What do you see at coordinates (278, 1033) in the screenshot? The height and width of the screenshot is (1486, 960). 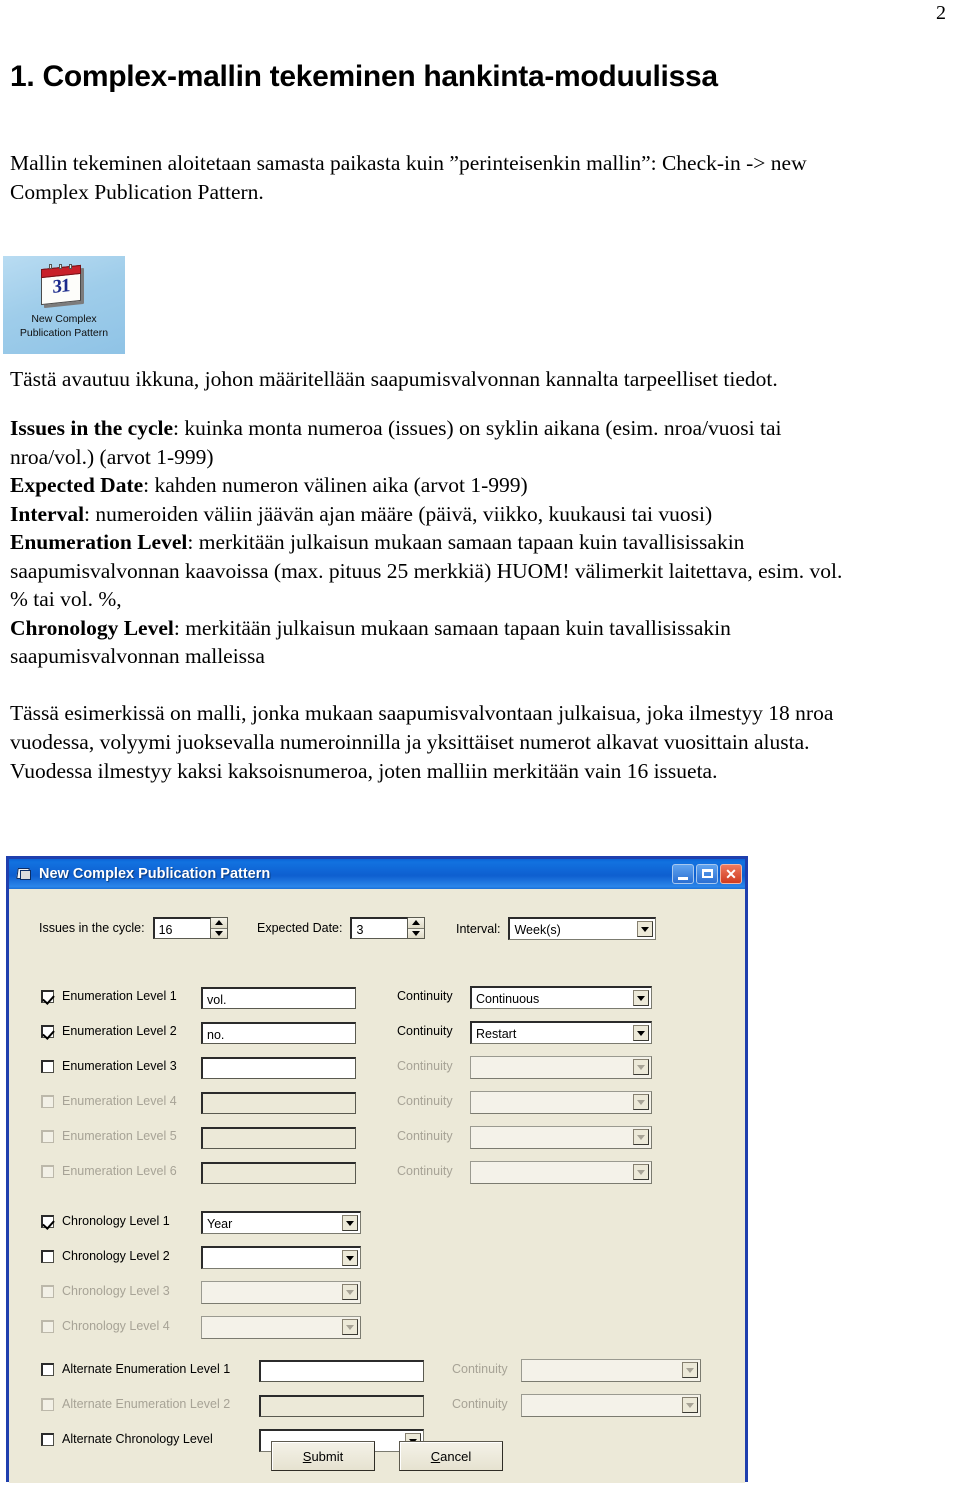 I see `enumeration-level-2-input: no.` at bounding box center [278, 1033].